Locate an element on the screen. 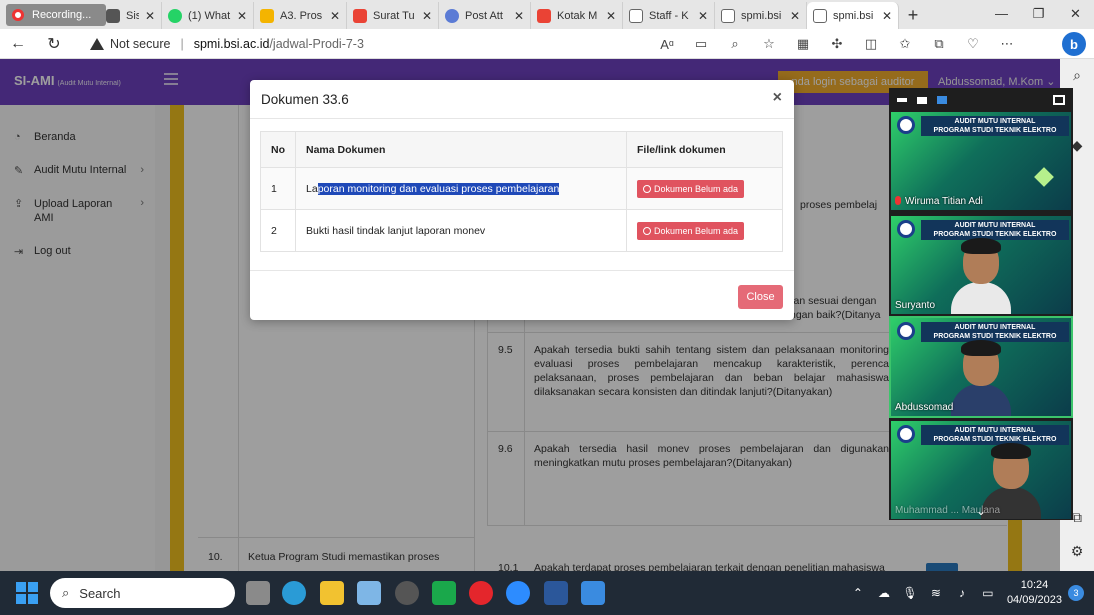  notification-badge: 3 is located at coordinates (1076, 593).